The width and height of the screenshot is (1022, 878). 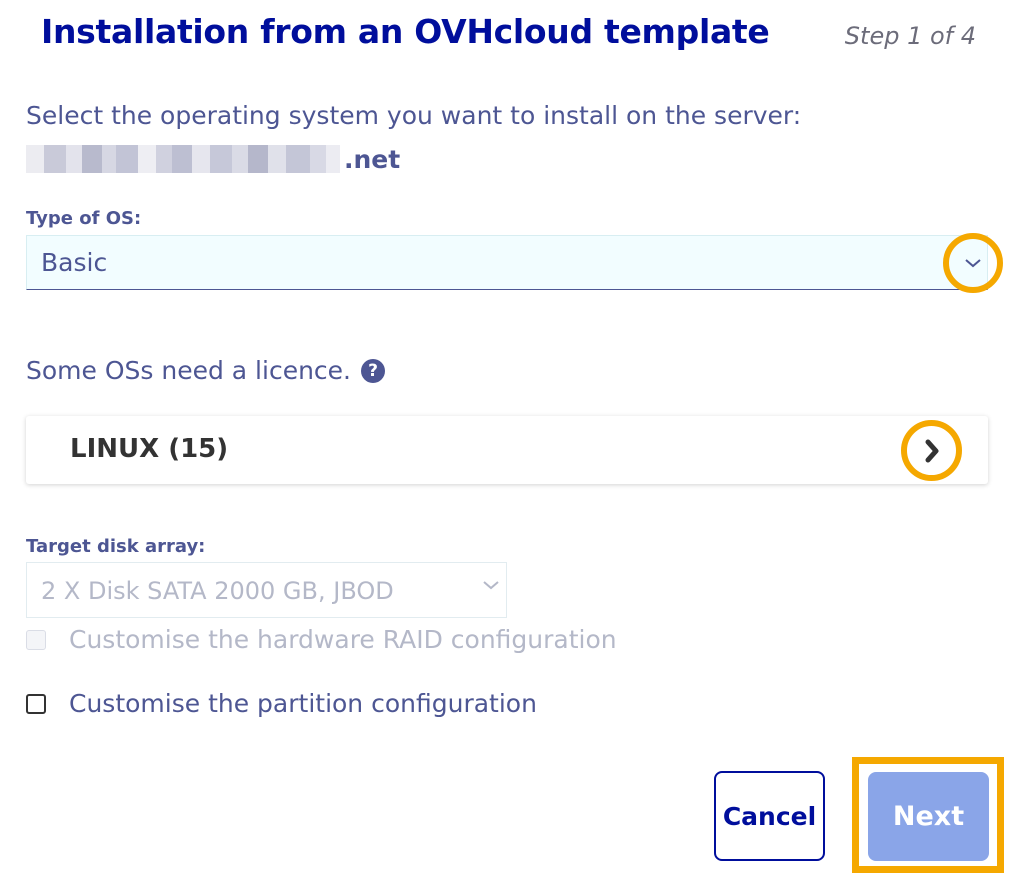 I want to click on os-type-value: Basic, so click(x=74, y=262).